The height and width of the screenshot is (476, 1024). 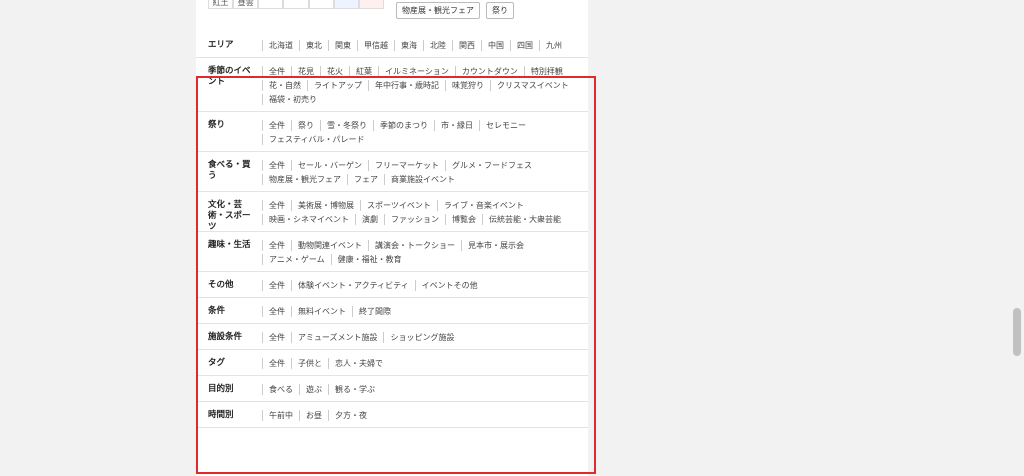 I want to click on filter-link: 花火, so click(x=334, y=71).